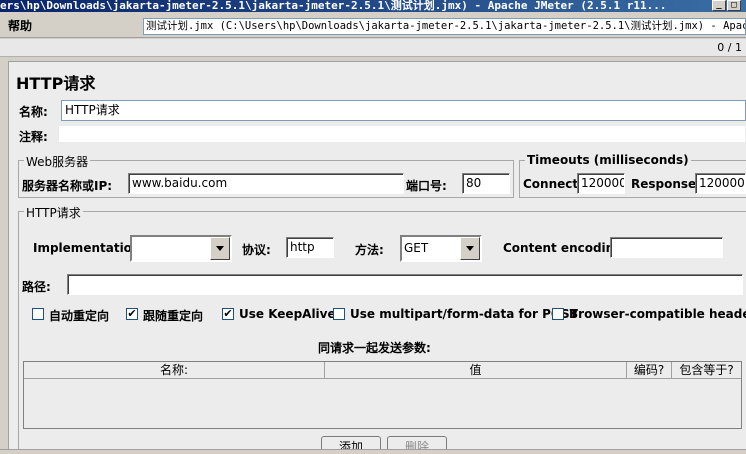 This screenshot has height=454, width=746. What do you see at coordinates (256, 250) in the screenshot?
I see `protocol-label: 协议:` at bounding box center [256, 250].